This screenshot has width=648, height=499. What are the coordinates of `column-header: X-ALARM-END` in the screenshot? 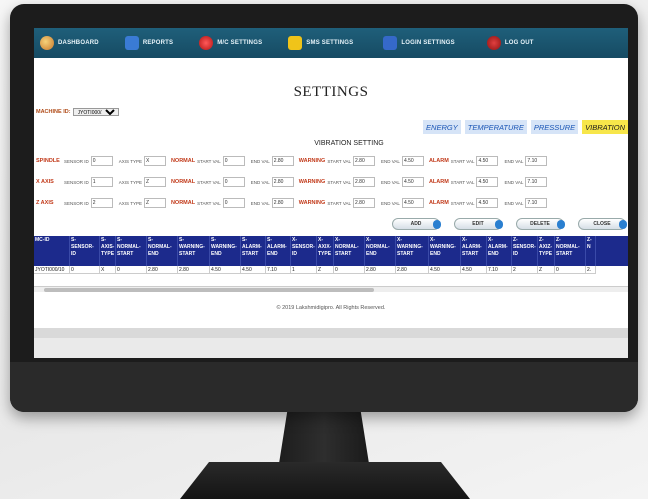 It's located at (499, 251).